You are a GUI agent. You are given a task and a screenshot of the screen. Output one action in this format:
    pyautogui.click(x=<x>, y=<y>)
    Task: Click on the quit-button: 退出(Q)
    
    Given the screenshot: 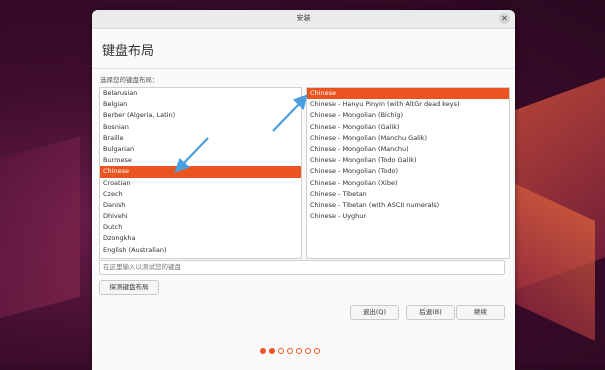 What is the action you would take?
    pyautogui.click(x=374, y=312)
    